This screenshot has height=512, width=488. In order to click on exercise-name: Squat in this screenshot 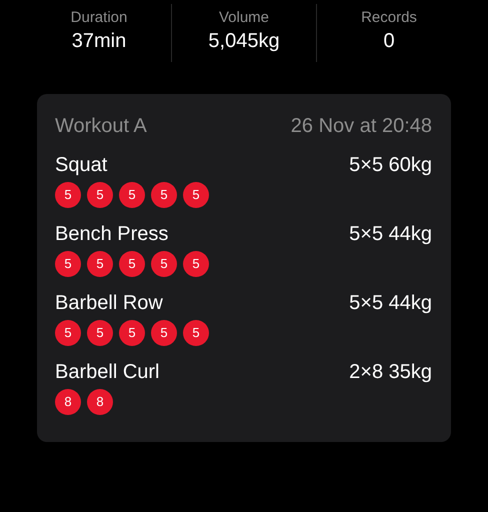, I will do `click(81, 165)`.